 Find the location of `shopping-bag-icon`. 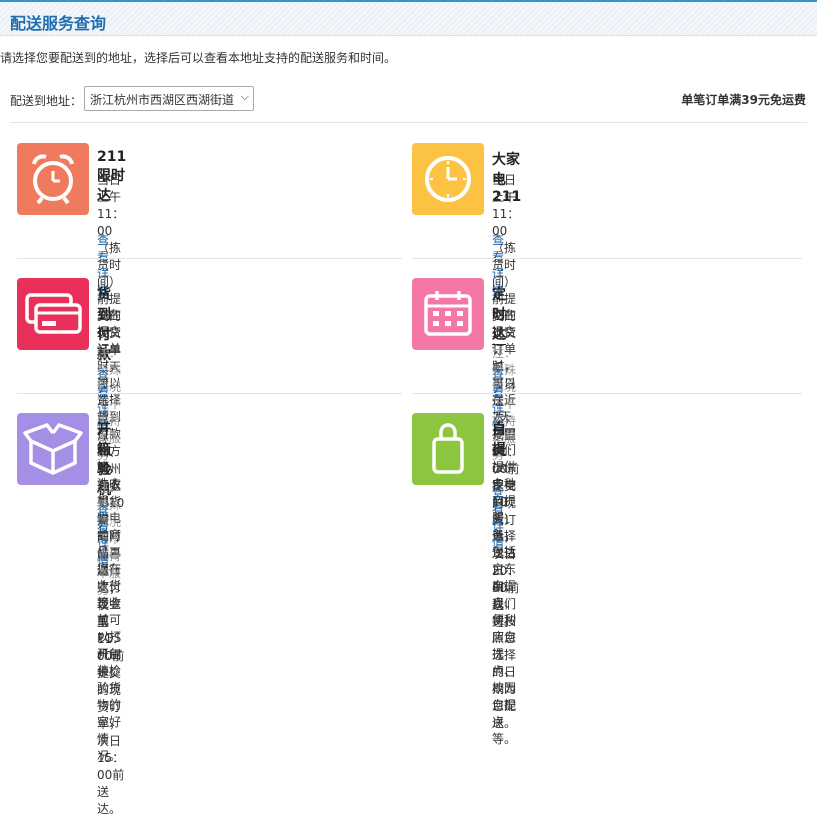

shopping-bag-icon is located at coordinates (448, 449).